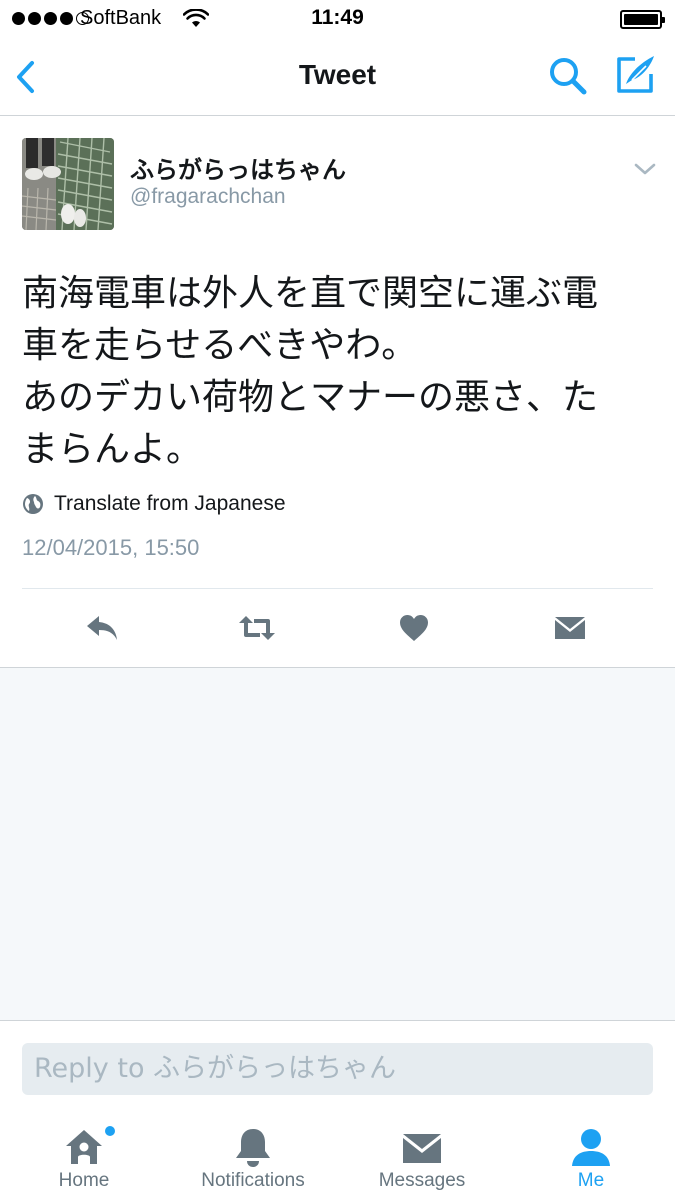  I want to click on username-handle: @fragarachchan, so click(208, 197).